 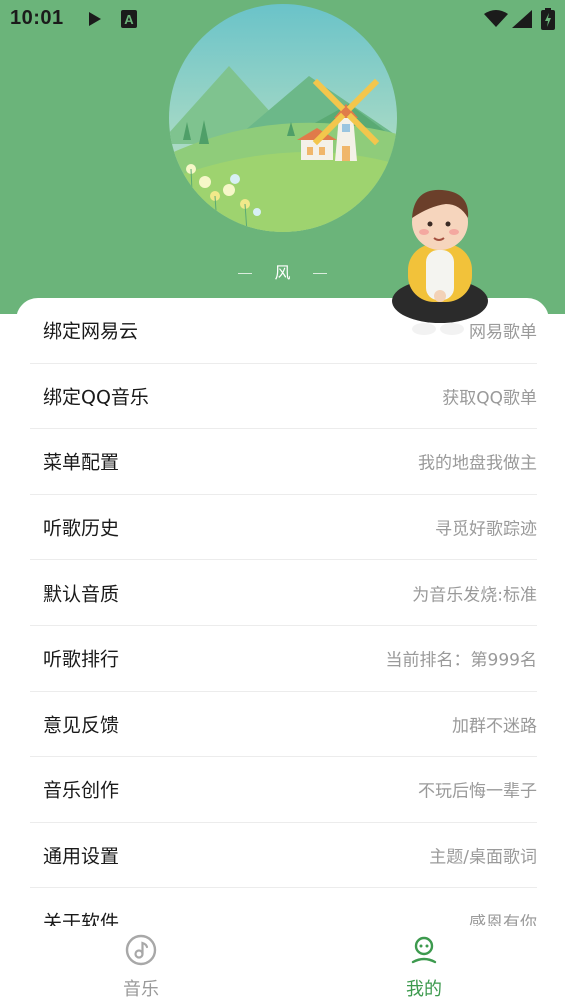 I want to click on user-profile-icon, so click(x=424, y=950).